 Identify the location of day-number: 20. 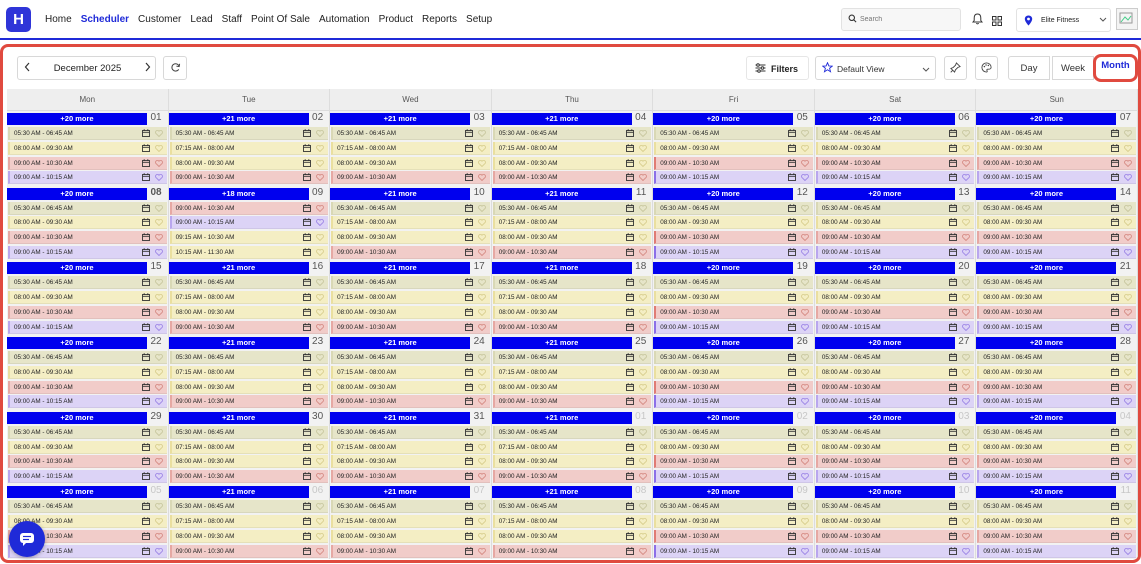
(963, 266).